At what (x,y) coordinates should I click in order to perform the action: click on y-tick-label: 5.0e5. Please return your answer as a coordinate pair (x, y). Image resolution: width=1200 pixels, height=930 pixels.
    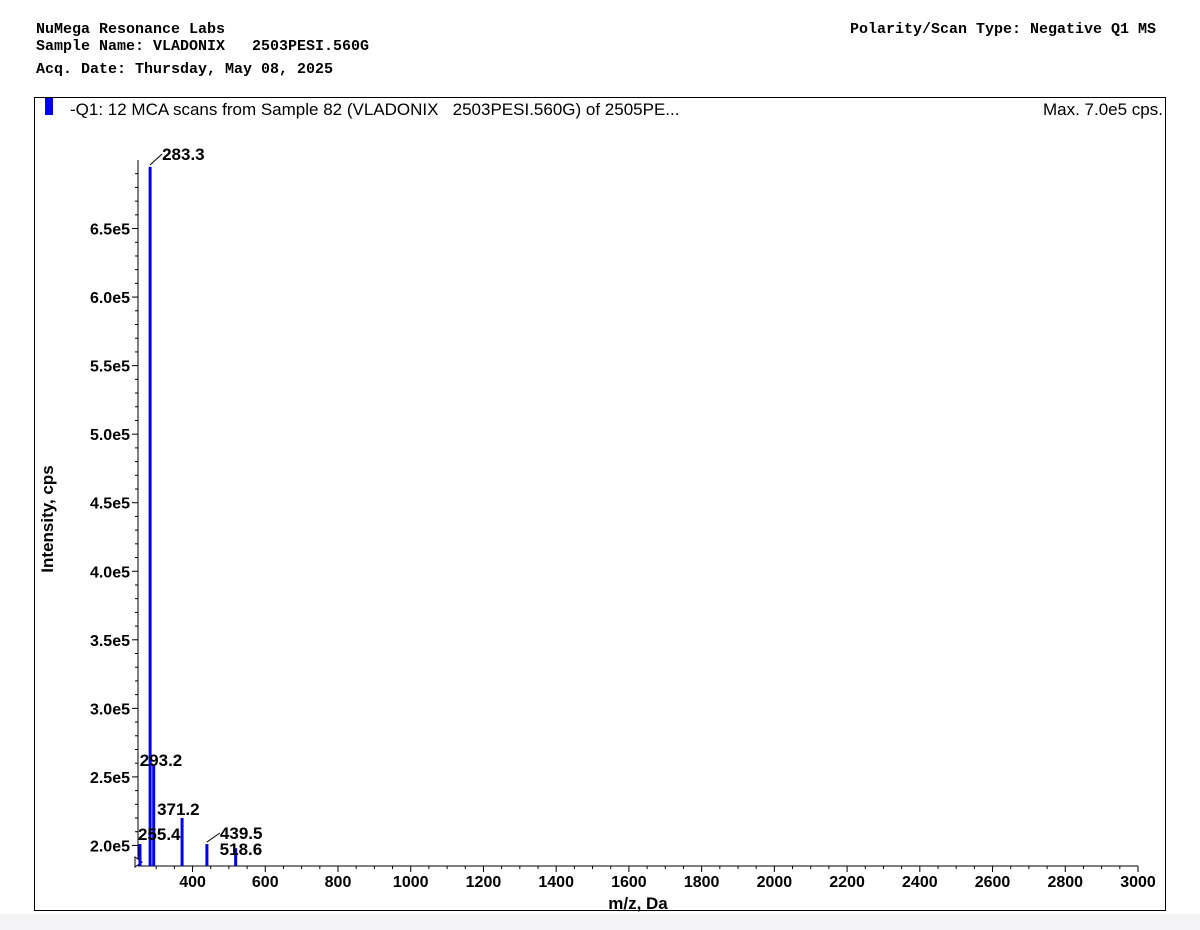
    Looking at the image, I should click on (110, 435).